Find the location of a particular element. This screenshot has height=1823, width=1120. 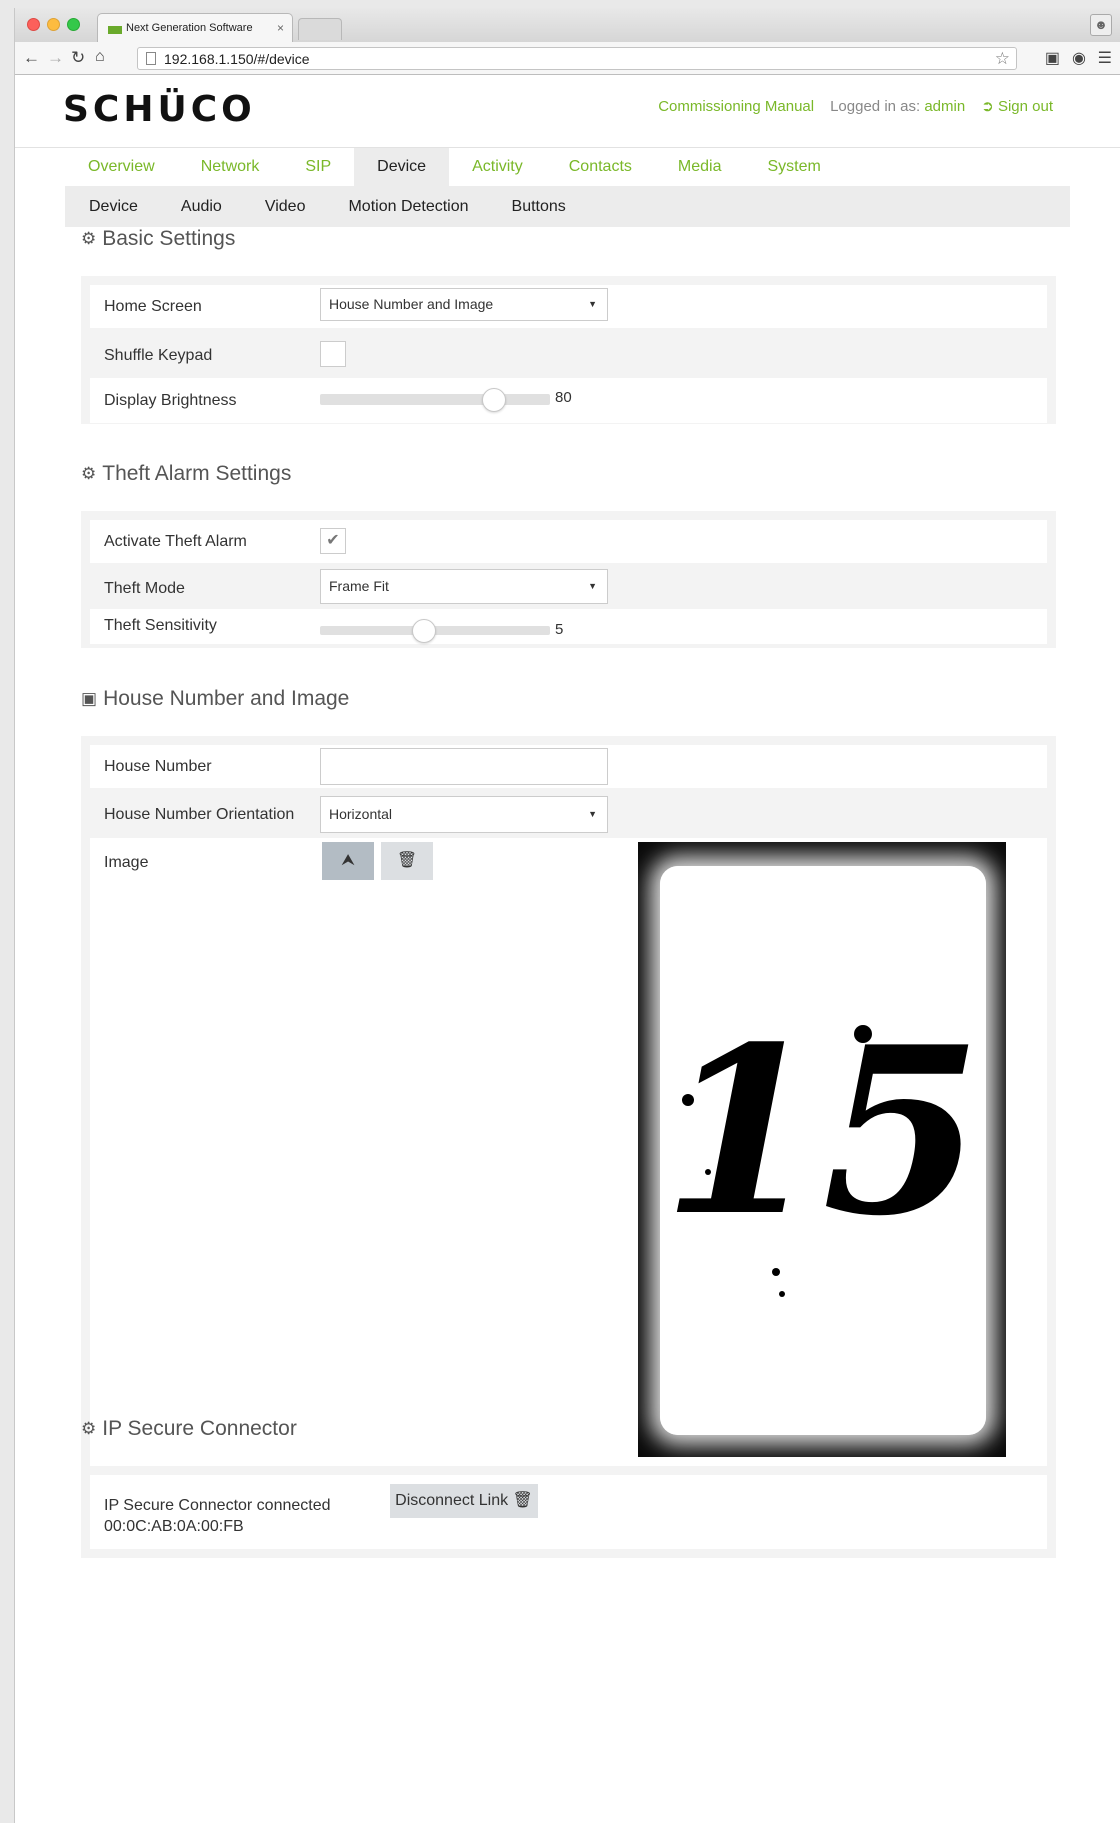

subtab-device: Device is located at coordinates (113, 207).